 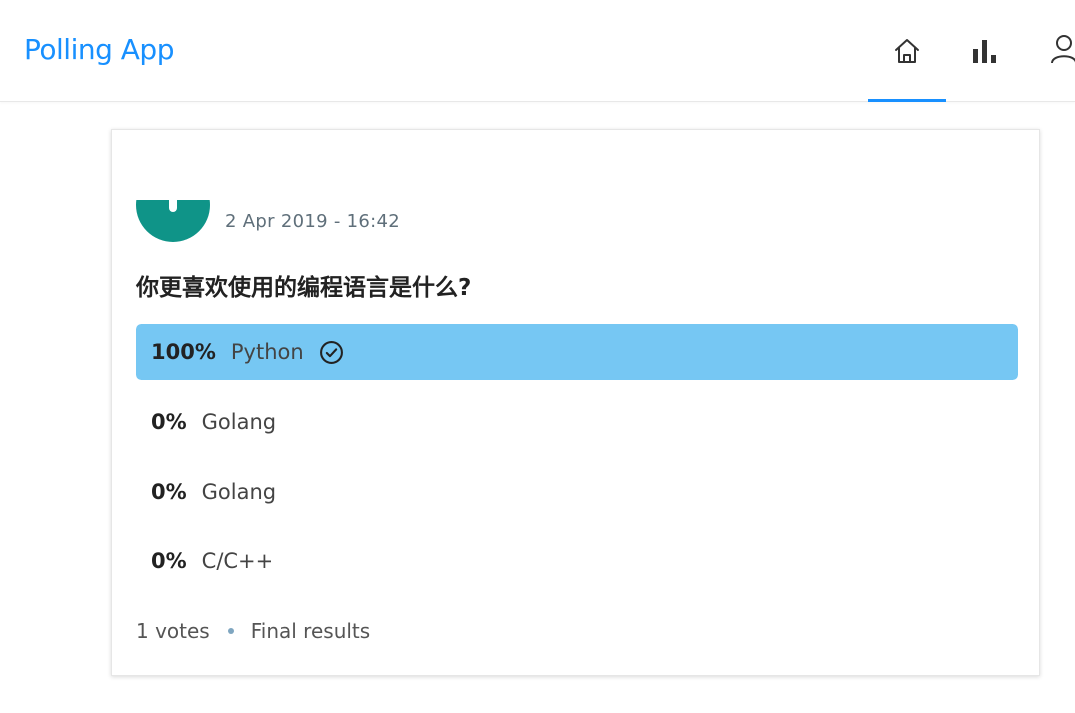 I want to click on poll-choice-1: 0% Golang, so click(x=577, y=422).